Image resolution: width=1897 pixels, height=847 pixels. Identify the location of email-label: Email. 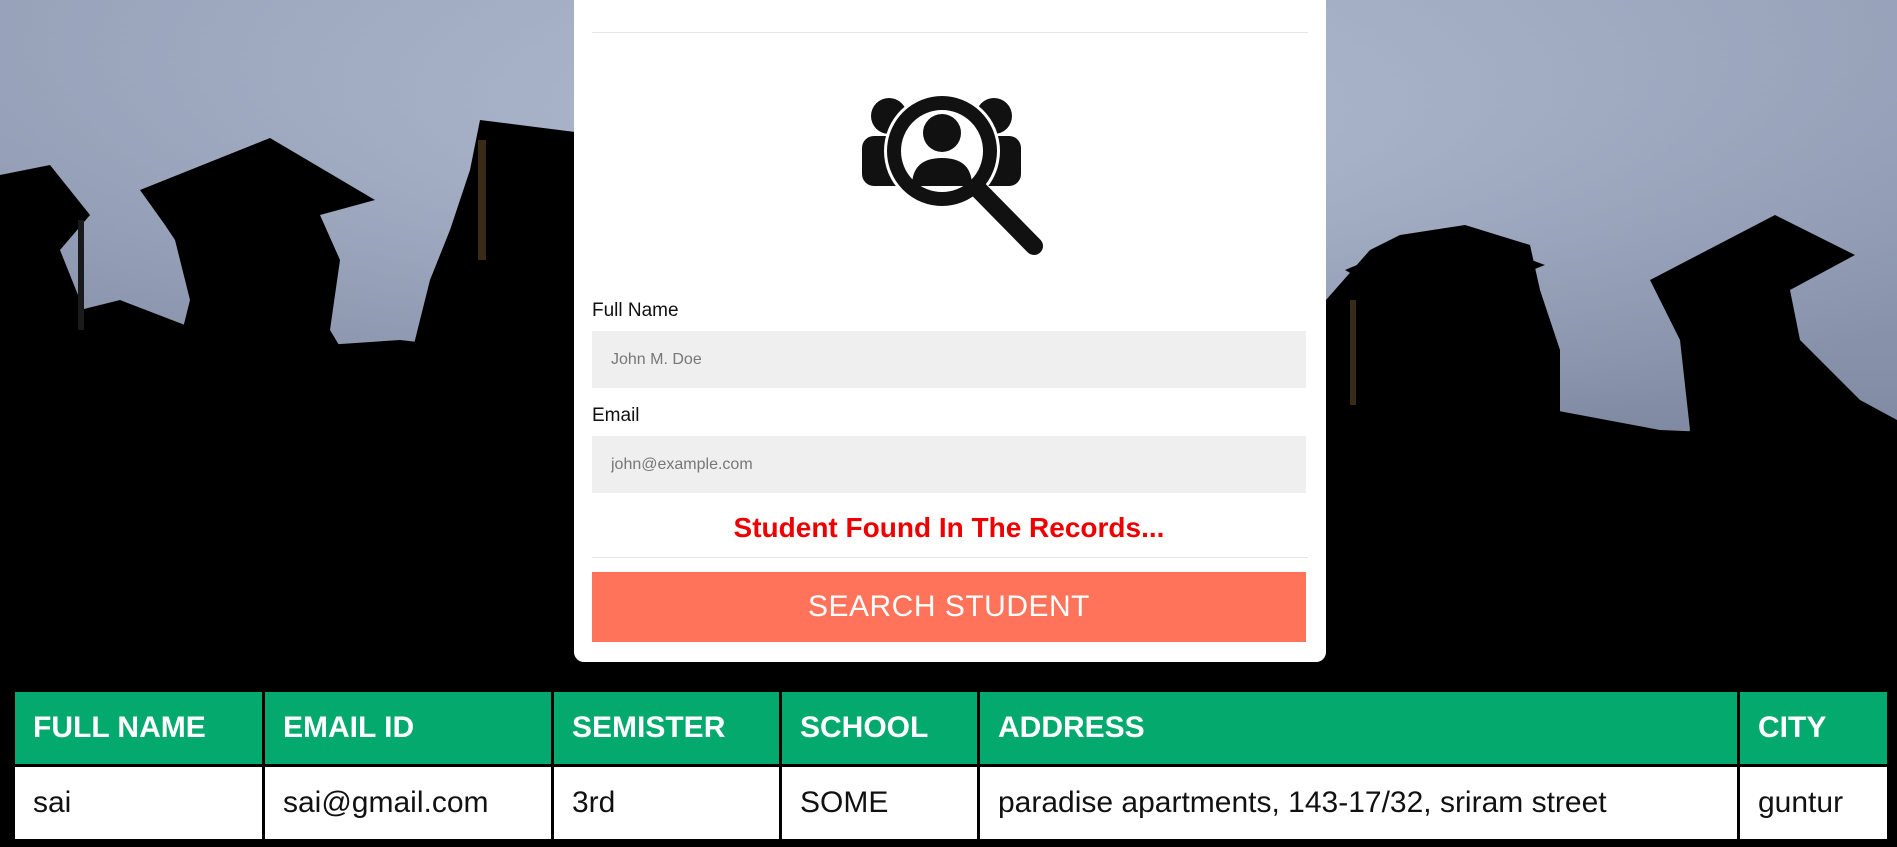
(616, 415).